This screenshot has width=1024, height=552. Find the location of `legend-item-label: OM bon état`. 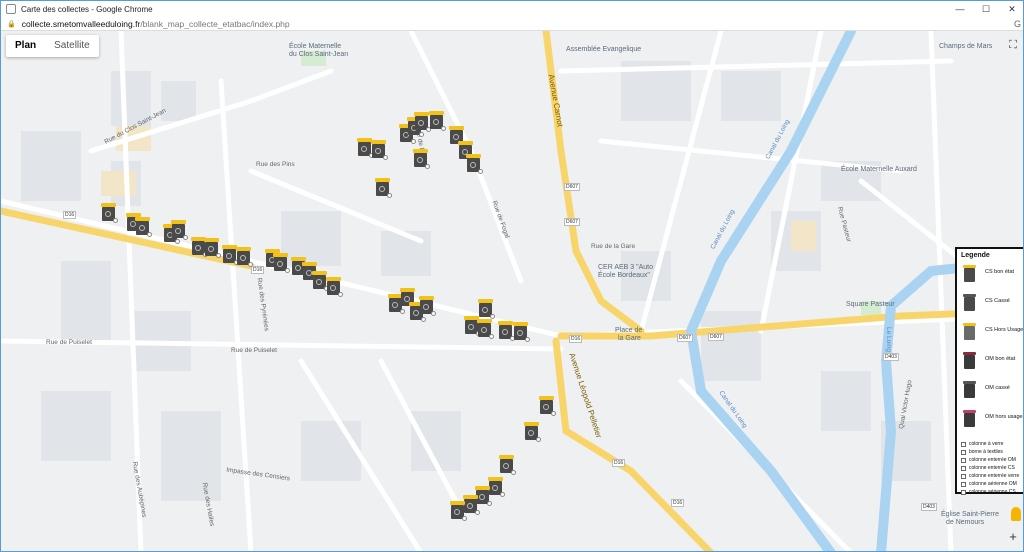

legend-item-label: OM bon état is located at coordinates (1000, 359).